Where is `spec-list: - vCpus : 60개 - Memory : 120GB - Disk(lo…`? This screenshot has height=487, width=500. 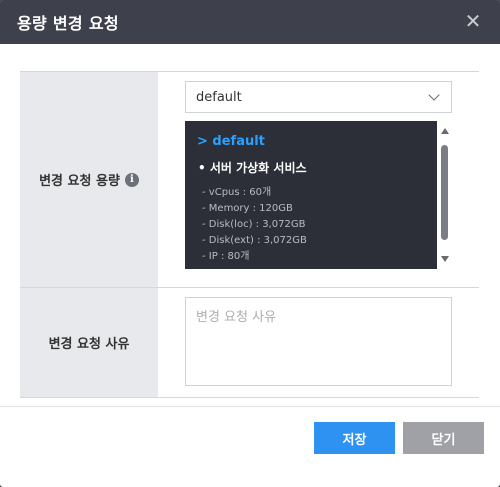
spec-list: - vCpus : 60개 - Memory : 120GB - Disk(lo… is located at coordinates (319, 225).